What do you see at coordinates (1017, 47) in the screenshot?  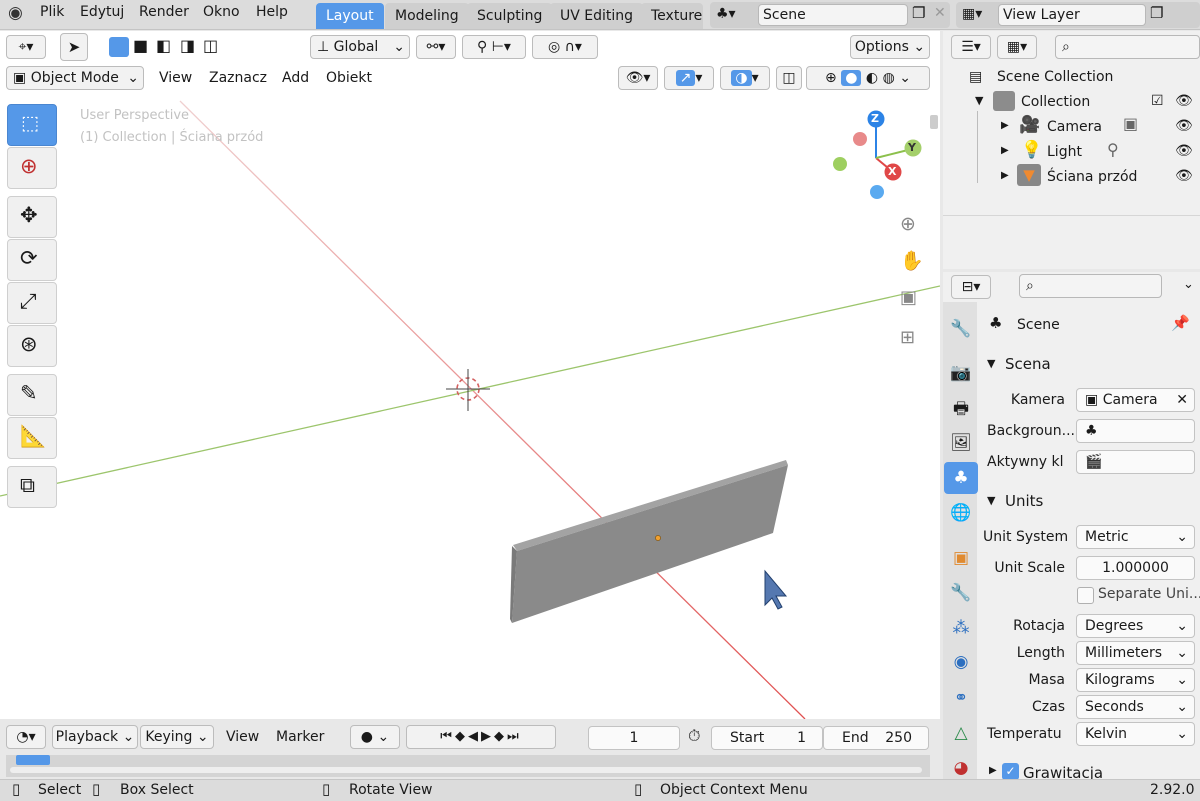 I see `outliner-display-mode: ▦▾` at bounding box center [1017, 47].